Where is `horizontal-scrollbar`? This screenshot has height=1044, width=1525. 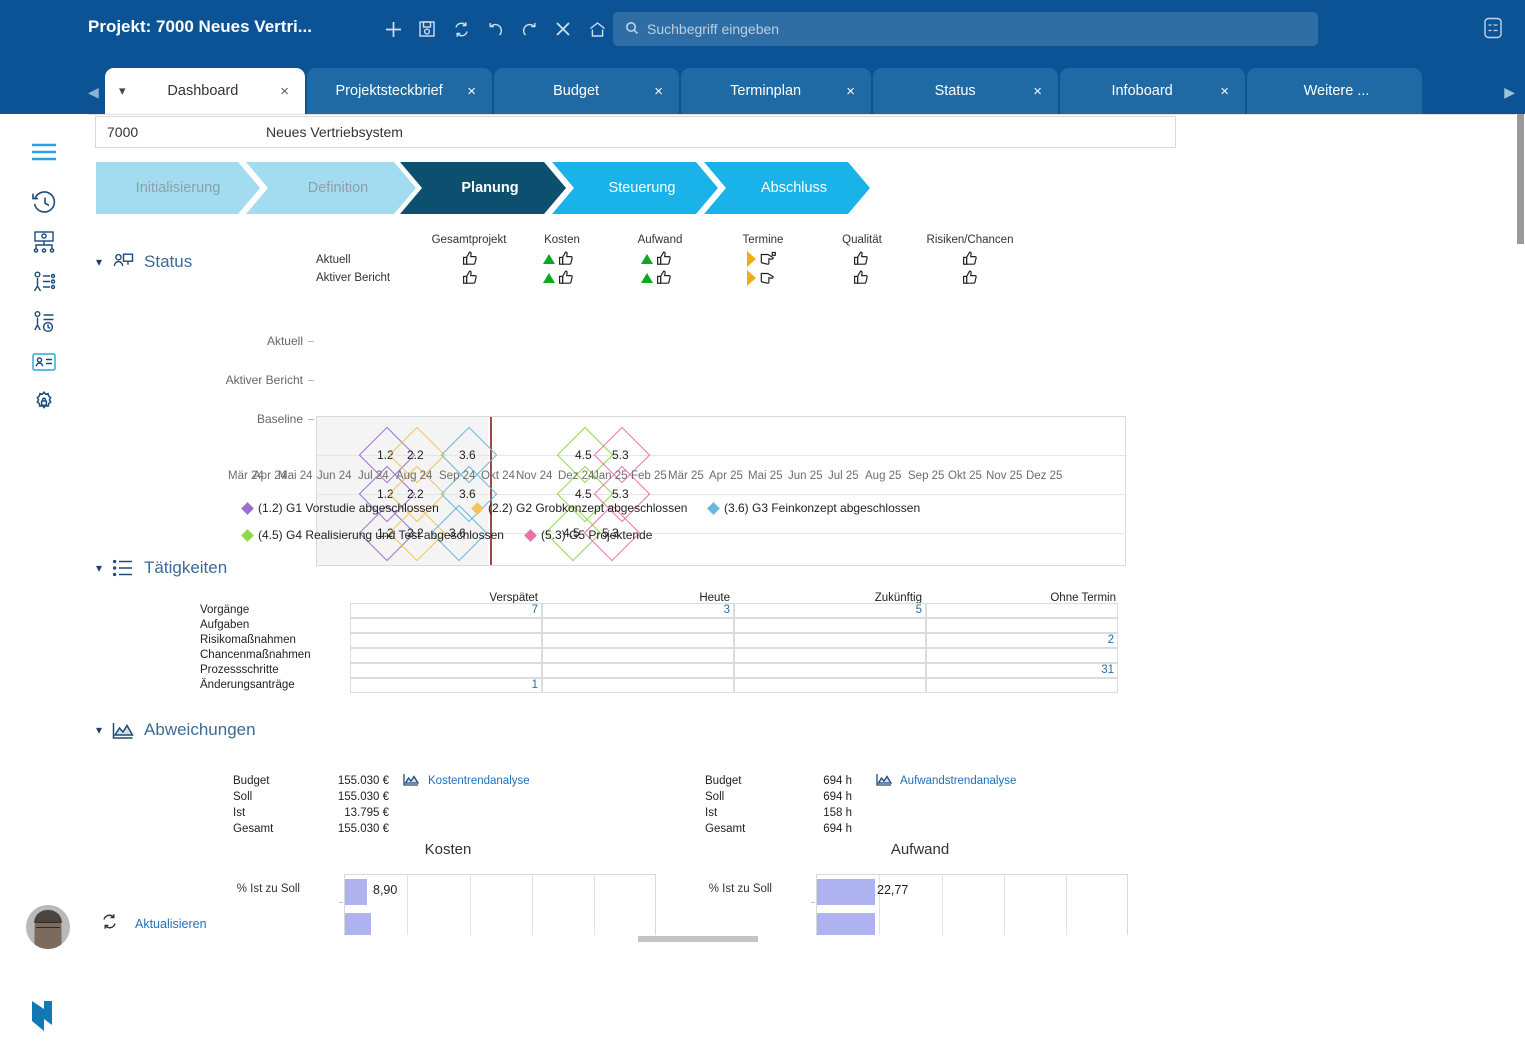
horizontal-scrollbar is located at coordinates (803, 939).